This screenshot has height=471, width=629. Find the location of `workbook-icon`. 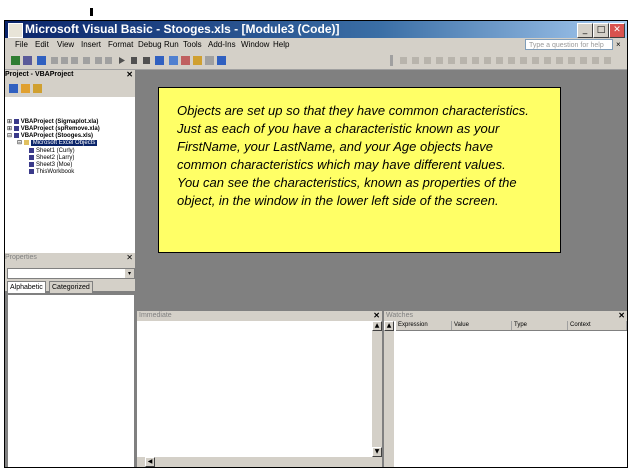

workbook-icon is located at coordinates (31, 171).